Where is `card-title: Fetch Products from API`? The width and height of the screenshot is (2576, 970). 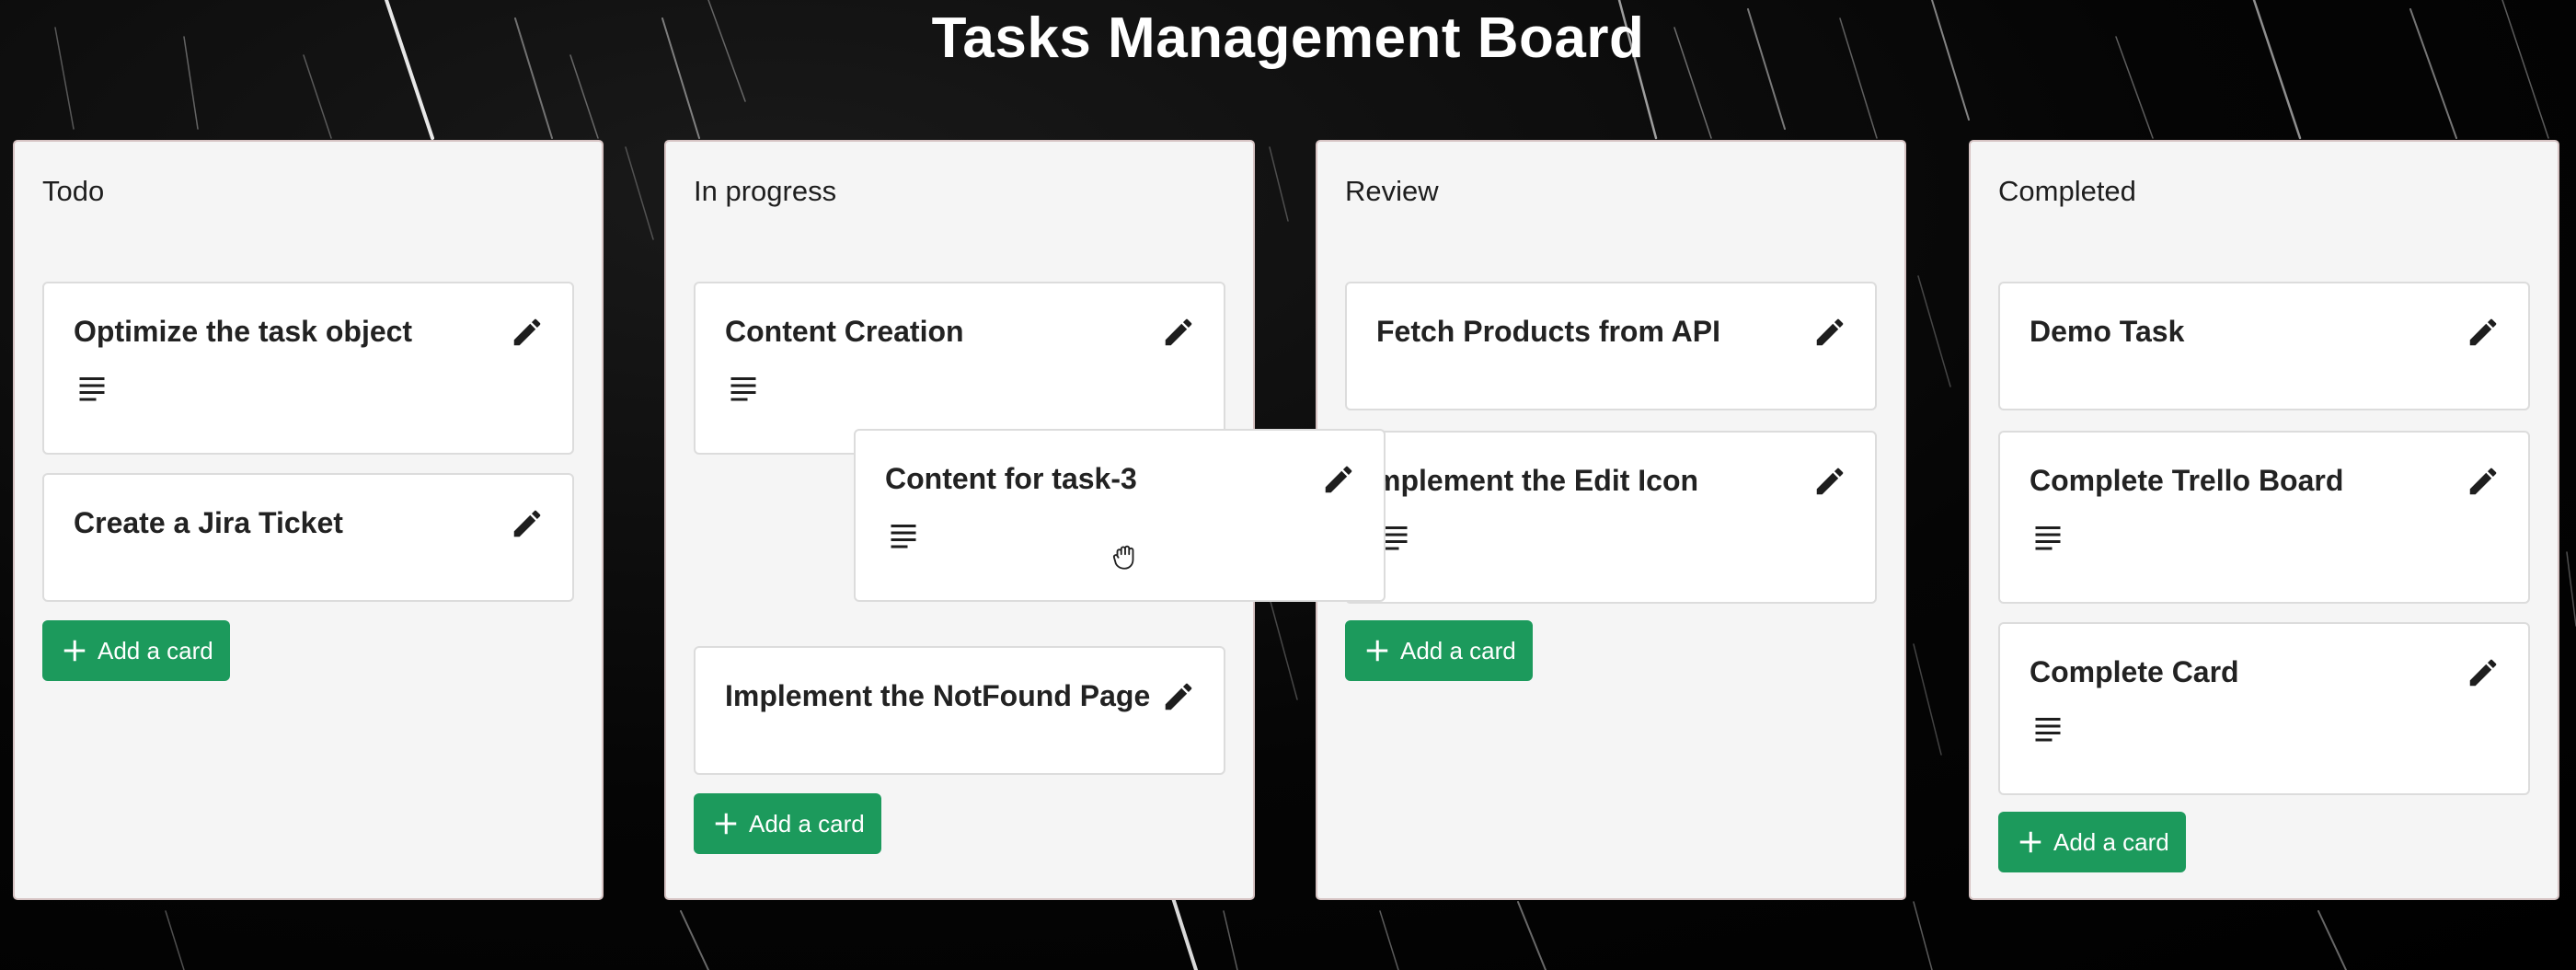
card-title: Fetch Products from API is located at coordinates (1548, 331).